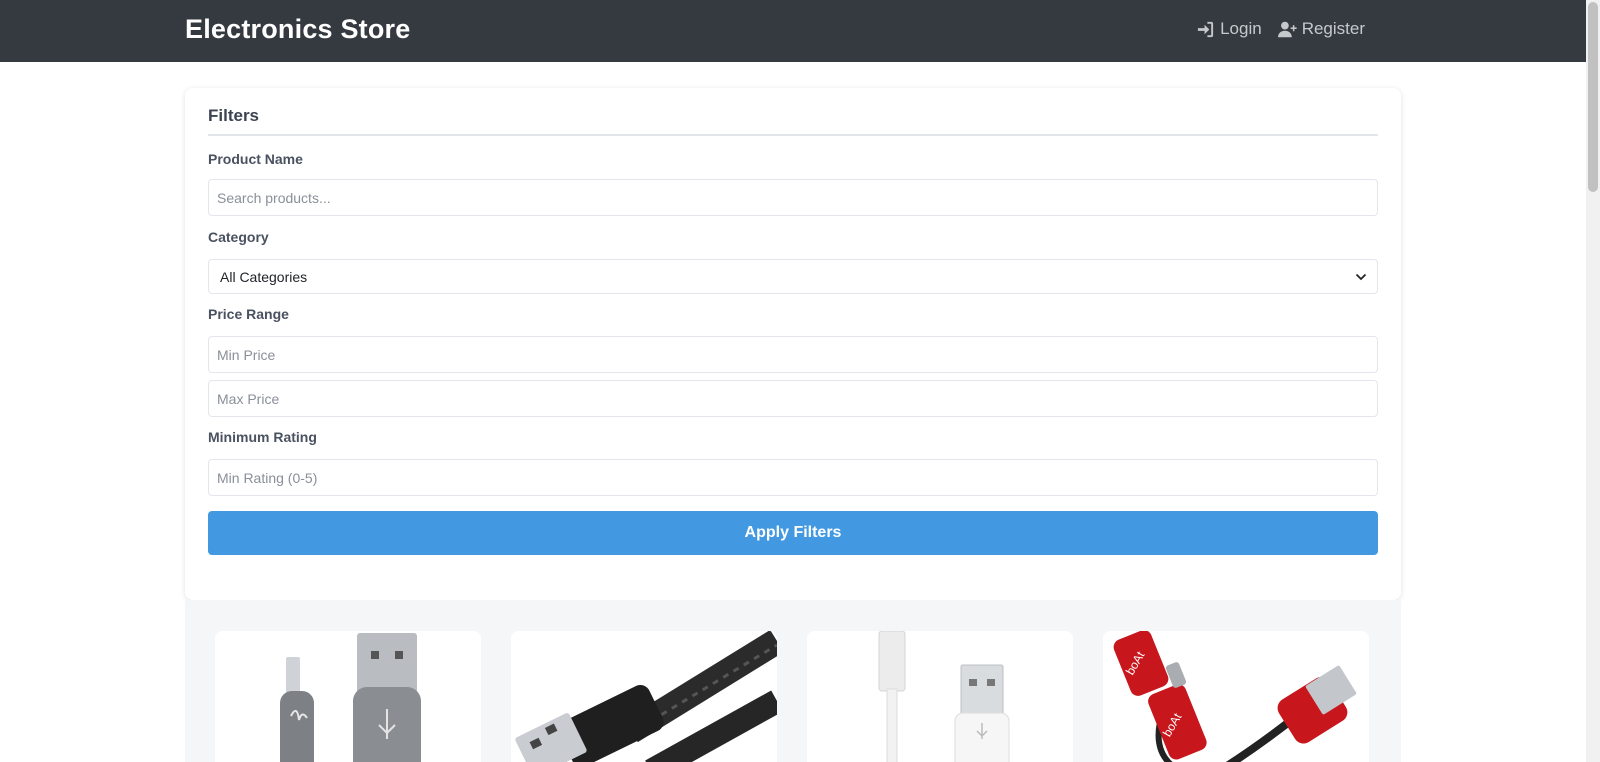  I want to click on product-card: boAt boAt, so click(1236, 696).